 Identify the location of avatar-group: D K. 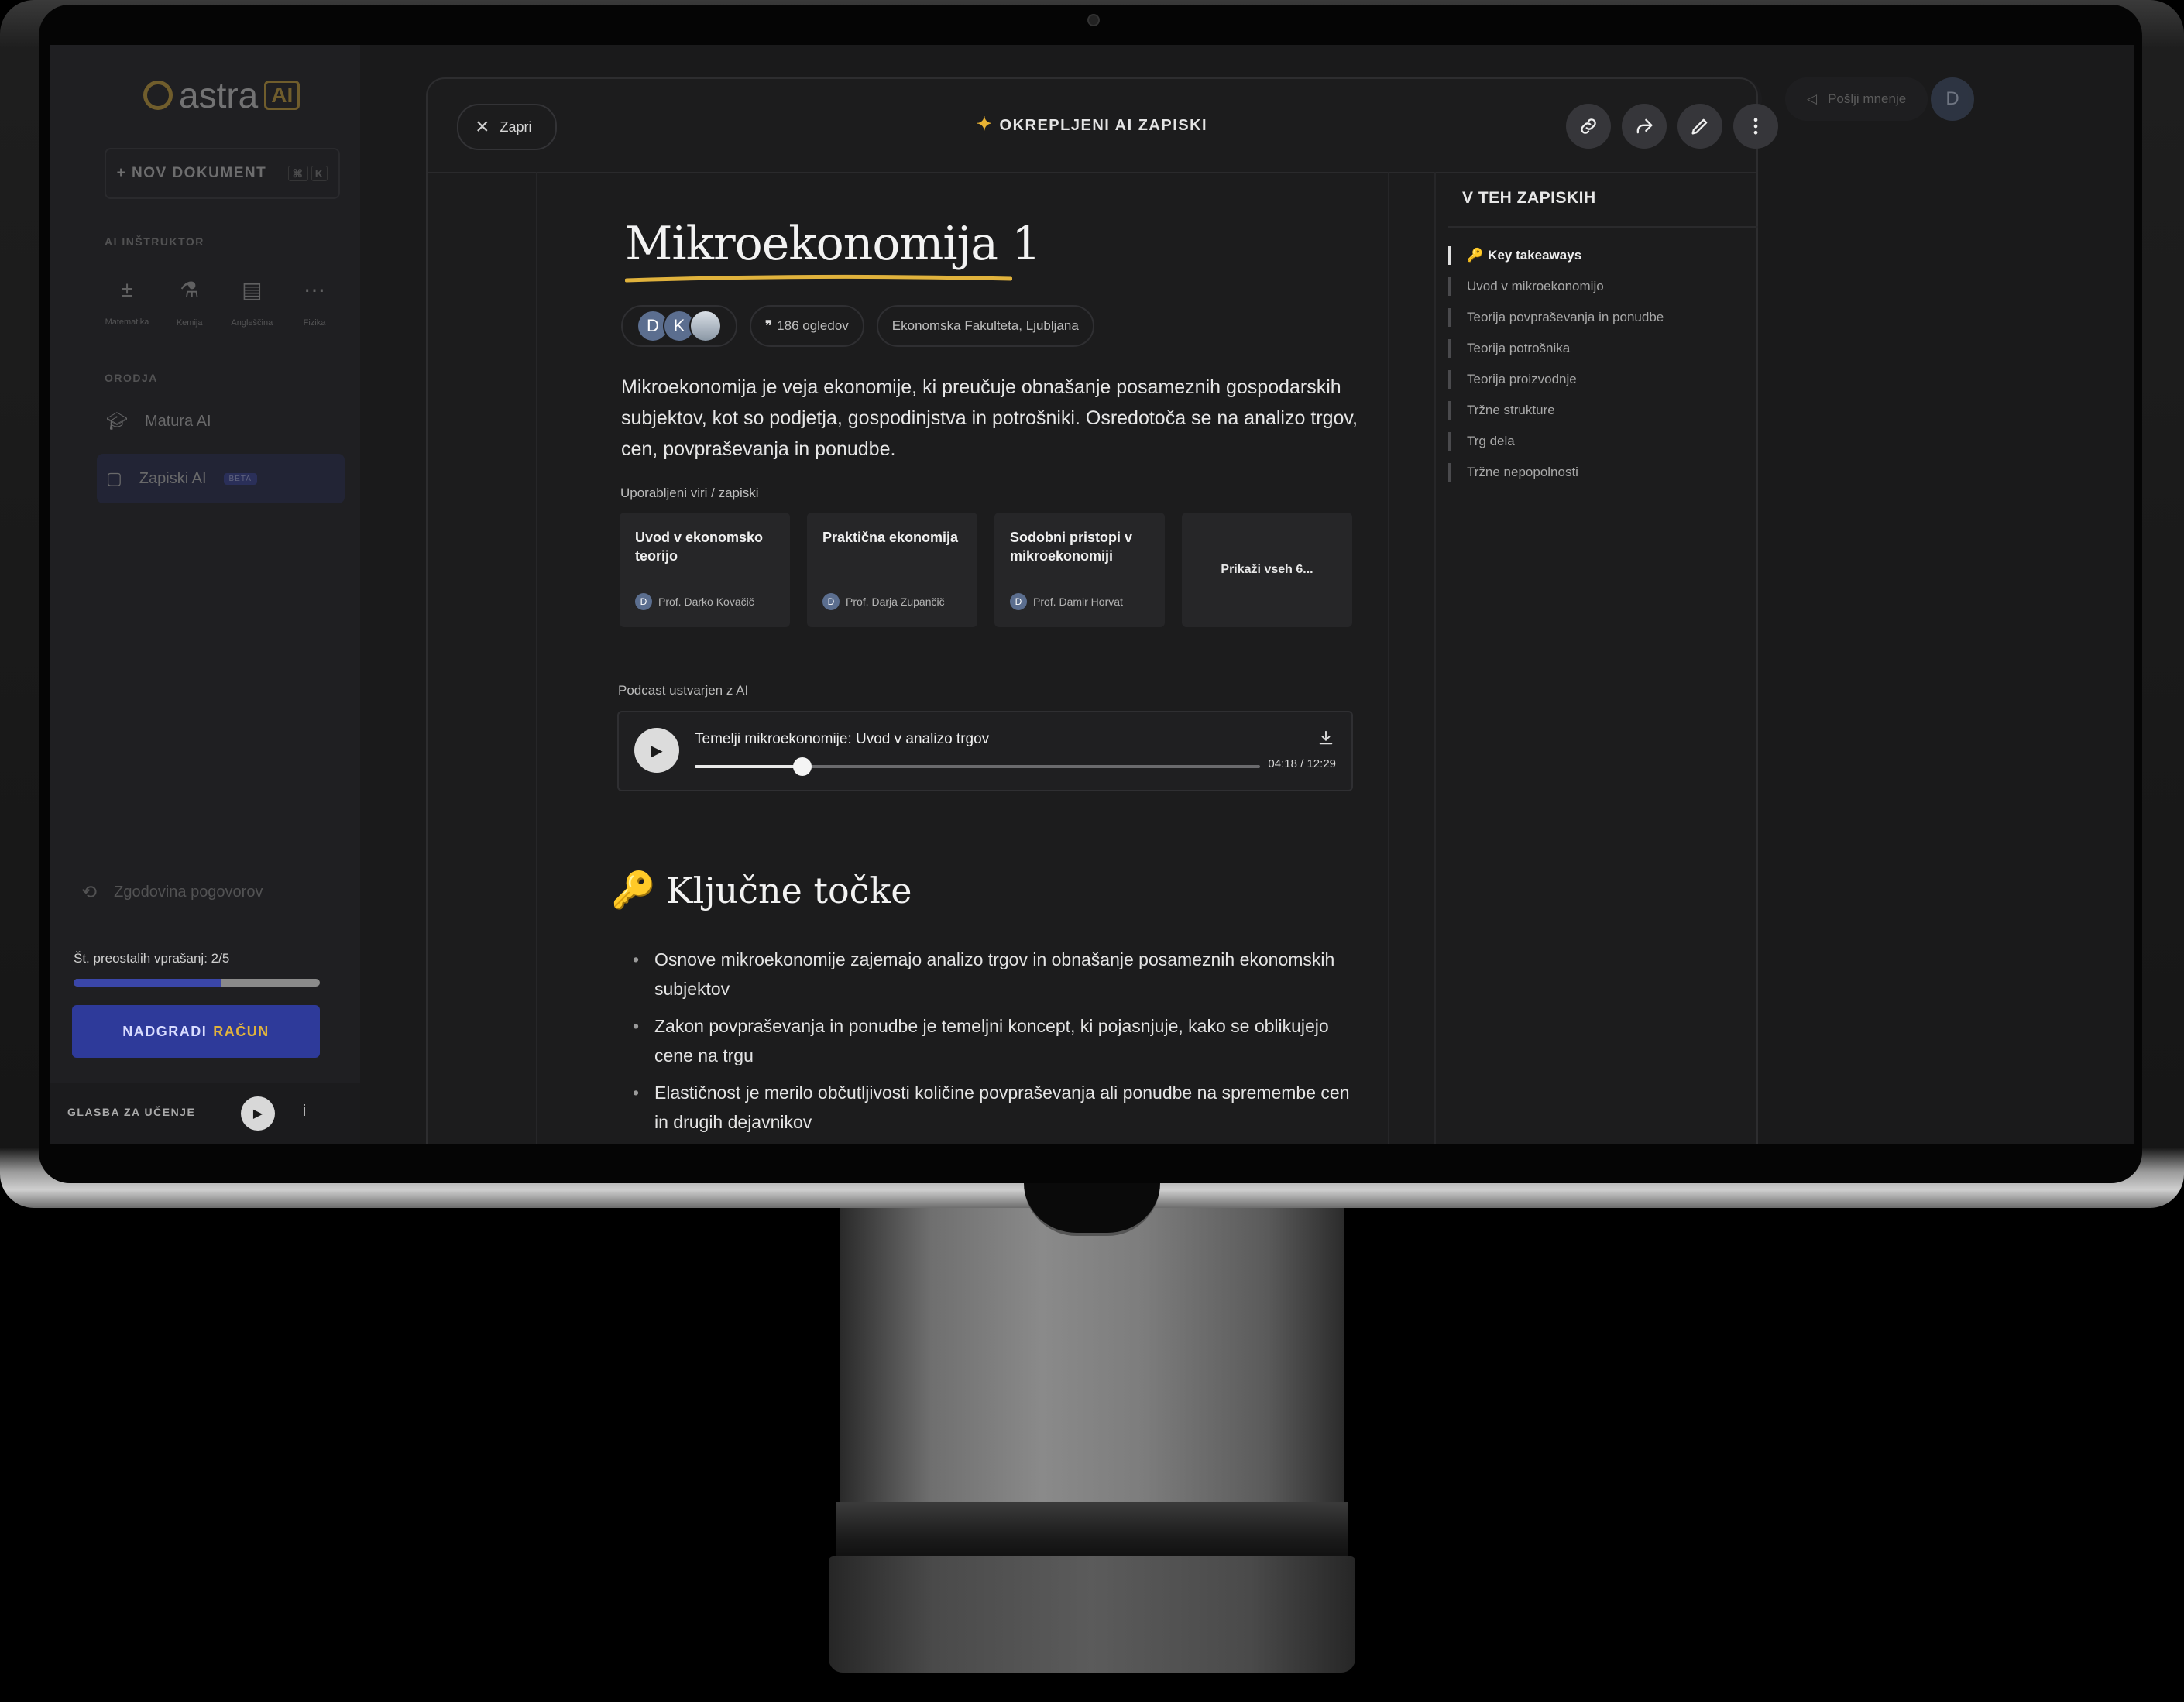
(680, 326).